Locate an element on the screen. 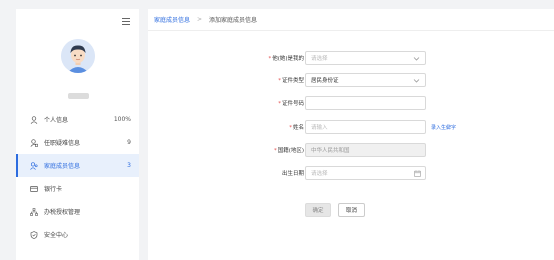  cancel-button: 取消 is located at coordinates (351, 210).